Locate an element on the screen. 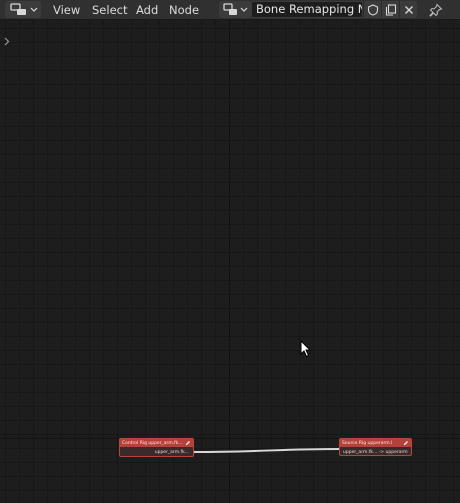 This screenshot has width=460, height=503. pin-icon is located at coordinates (436, 10).